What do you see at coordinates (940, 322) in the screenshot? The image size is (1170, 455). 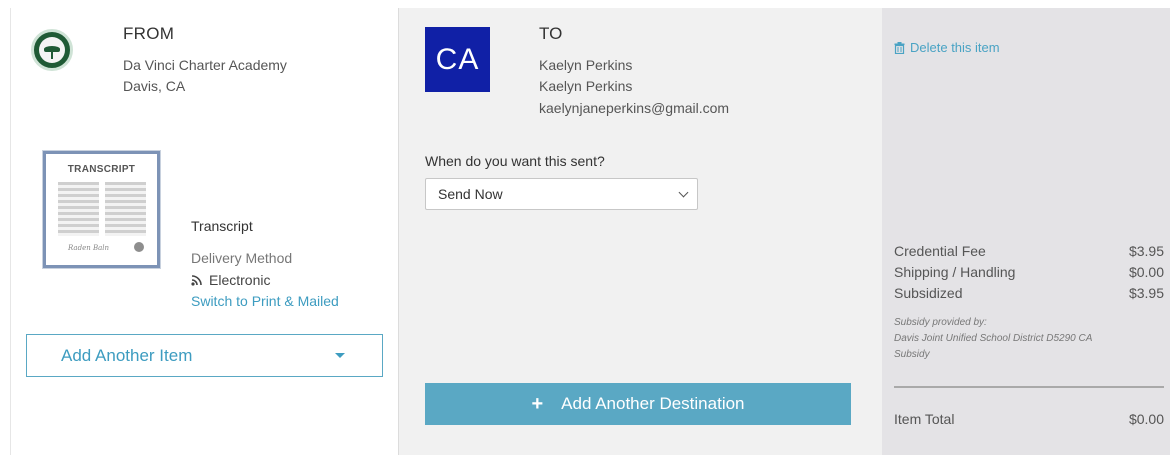 I see `subsidy-note-heading: Subsidy provided by:` at bounding box center [940, 322].